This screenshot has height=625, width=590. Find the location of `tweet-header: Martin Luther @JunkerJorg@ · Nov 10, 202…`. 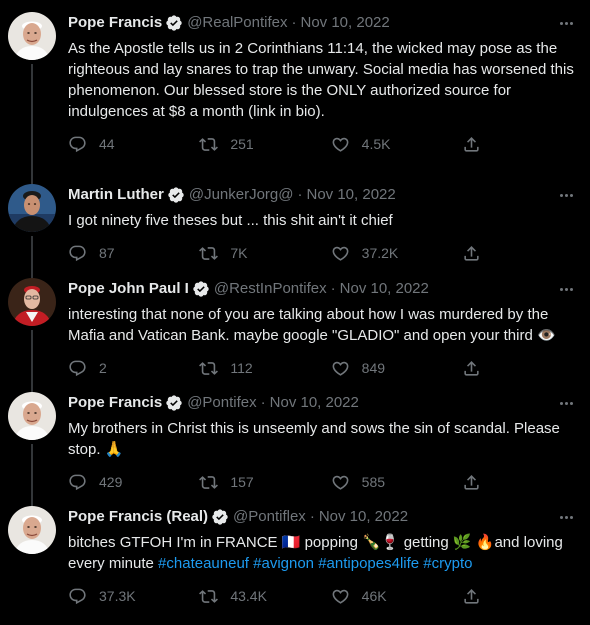

tweet-header: Martin Luther @JunkerJorg@ · Nov 10, 202… is located at coordinates (321, 195).